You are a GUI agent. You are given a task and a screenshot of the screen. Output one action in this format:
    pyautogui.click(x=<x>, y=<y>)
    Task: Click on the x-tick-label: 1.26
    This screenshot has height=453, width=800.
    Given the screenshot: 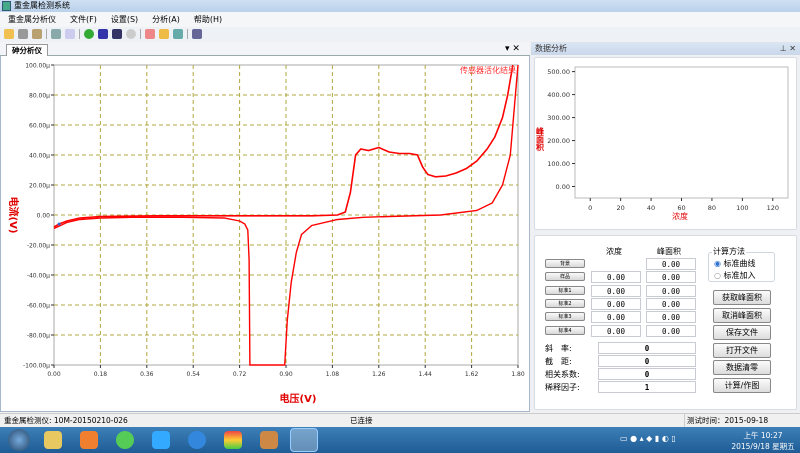 What is the action you would take?
    pyautogui.click(x=379, y=374)
    